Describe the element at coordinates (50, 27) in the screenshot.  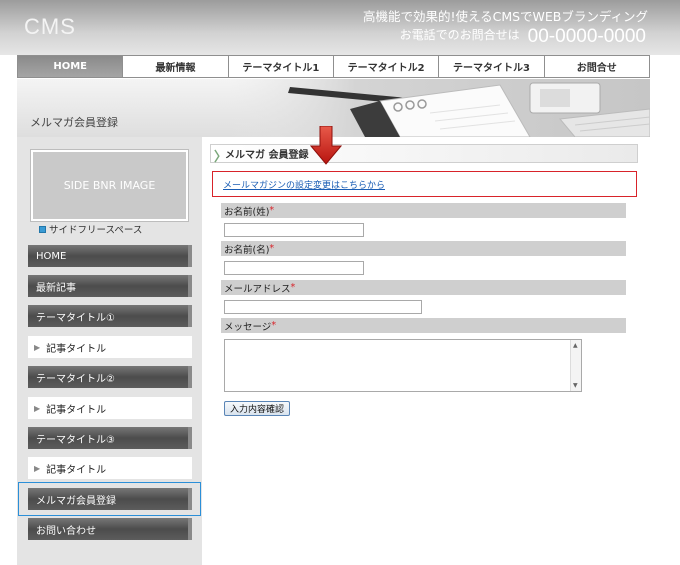
I see `site-logo: CMS` at that location.